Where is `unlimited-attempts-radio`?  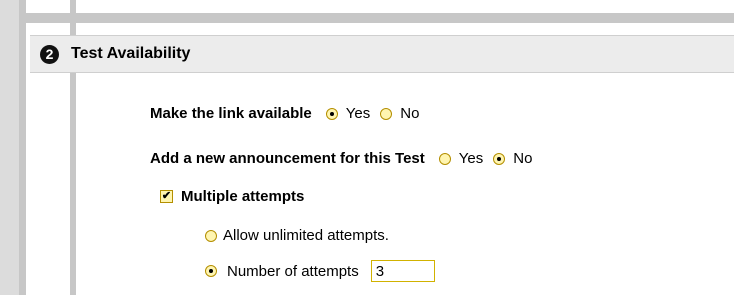 unlimited-attempts-radio is located at coordinates (211, 235).